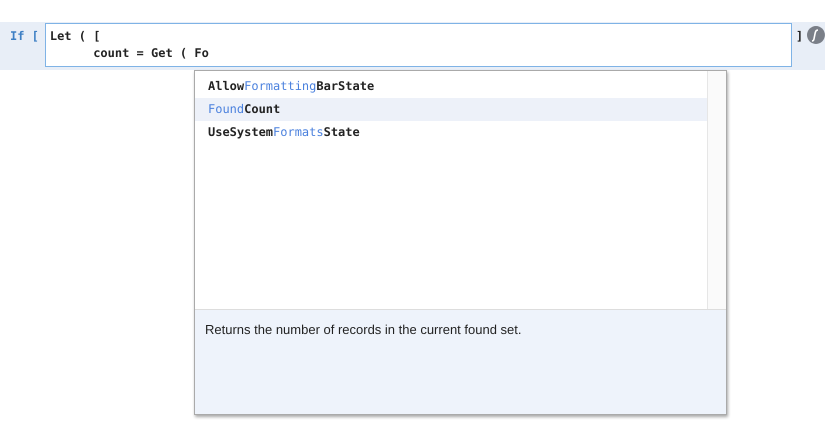  I want to click on suggestion-item: AllowFormattingBarState, so click(451, 86).